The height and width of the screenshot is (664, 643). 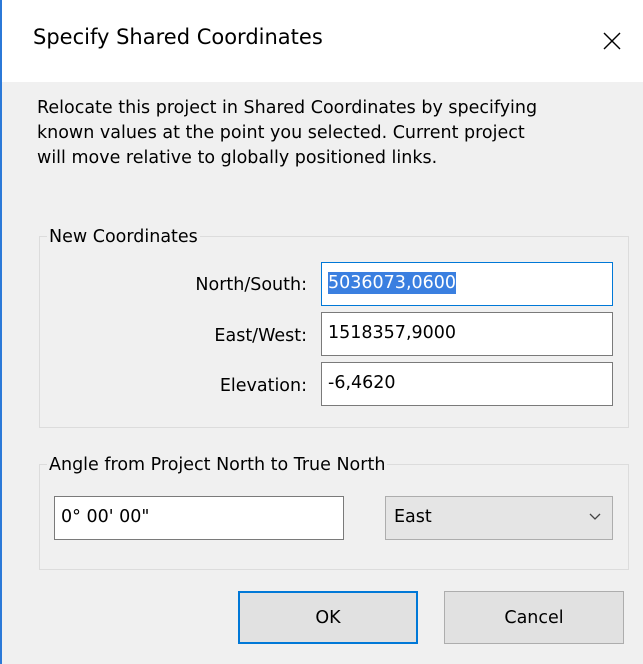 I want to click on elevation-input: -6,4620, so click(x=467, y=384).